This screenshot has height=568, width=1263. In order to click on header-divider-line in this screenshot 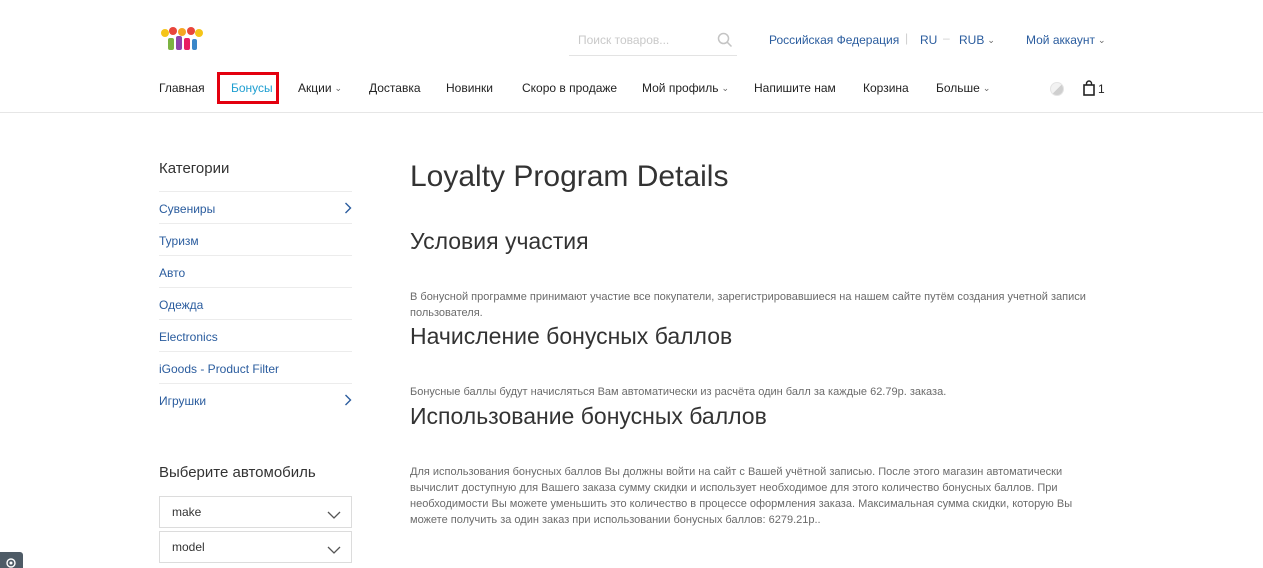, I will do `click(631, 112)`.